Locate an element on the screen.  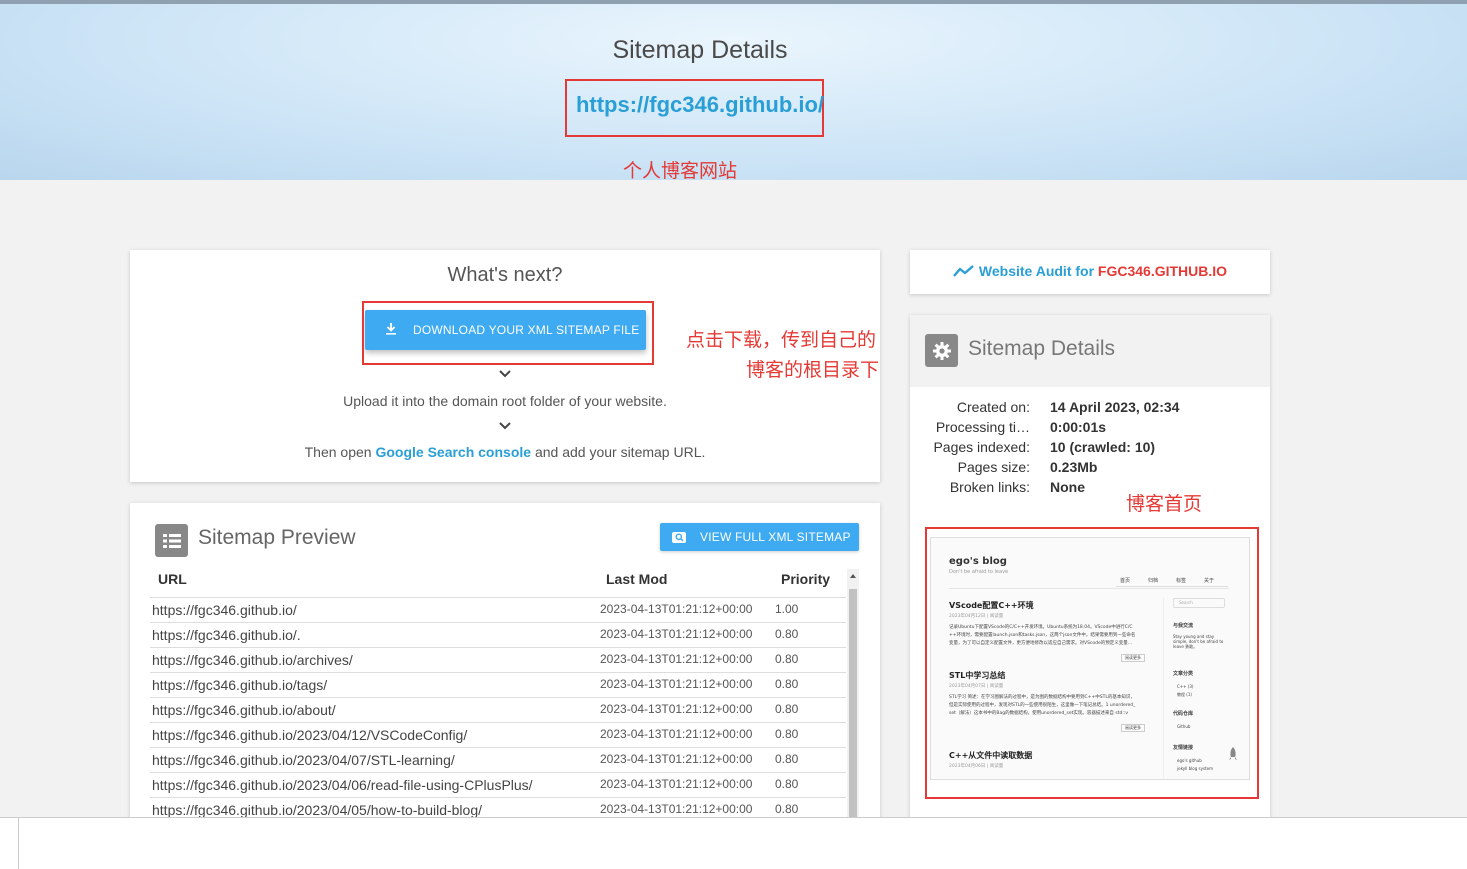
thumb-nav-item: 归档 is located at coordinates (1153, 581).